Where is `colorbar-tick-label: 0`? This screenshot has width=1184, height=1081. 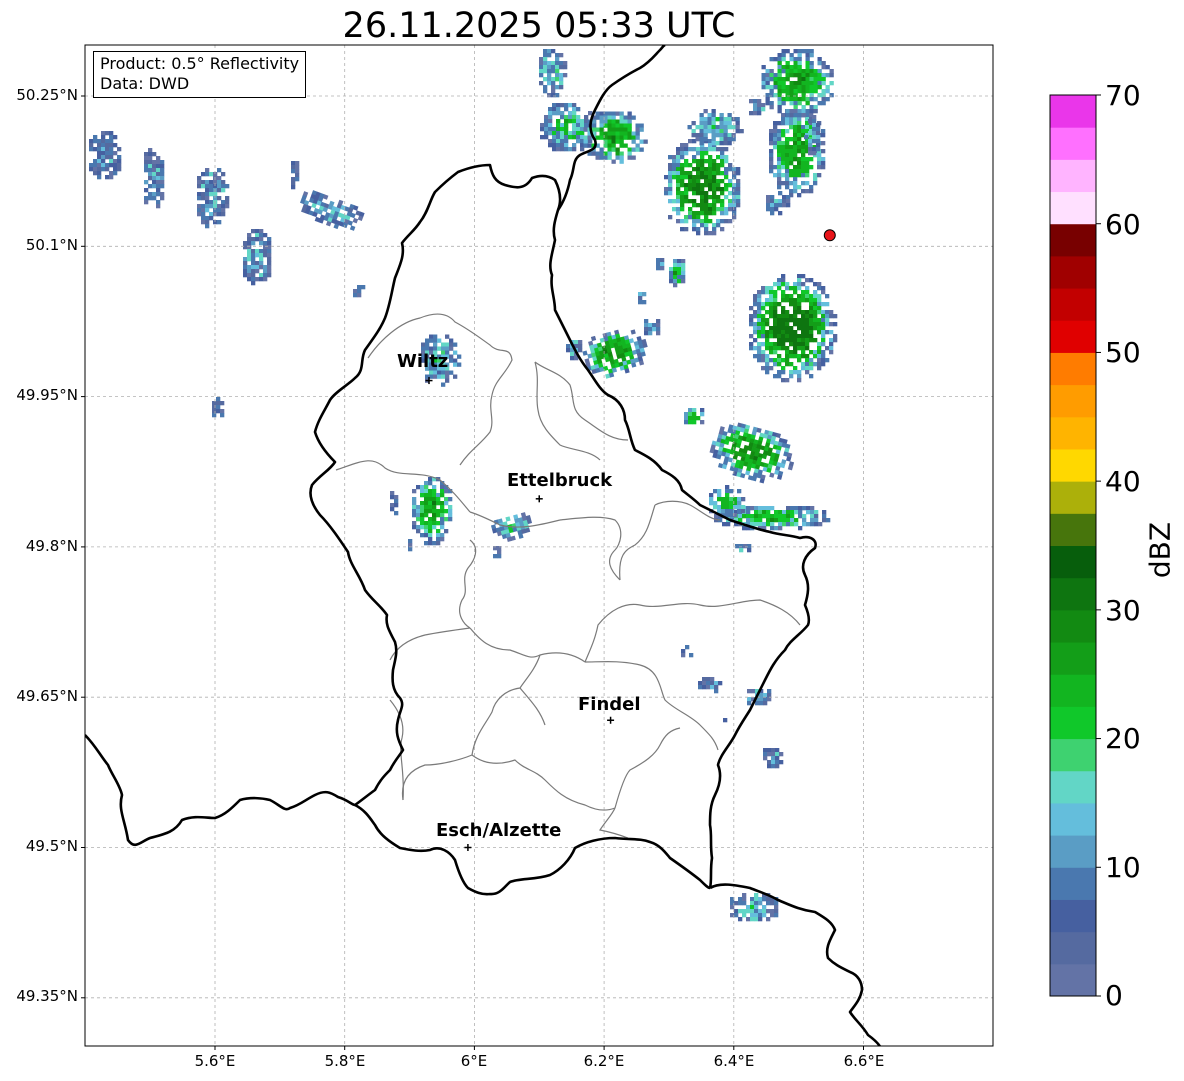 colorbar-tick-label: 0 is located at coordinates (1114, 995).